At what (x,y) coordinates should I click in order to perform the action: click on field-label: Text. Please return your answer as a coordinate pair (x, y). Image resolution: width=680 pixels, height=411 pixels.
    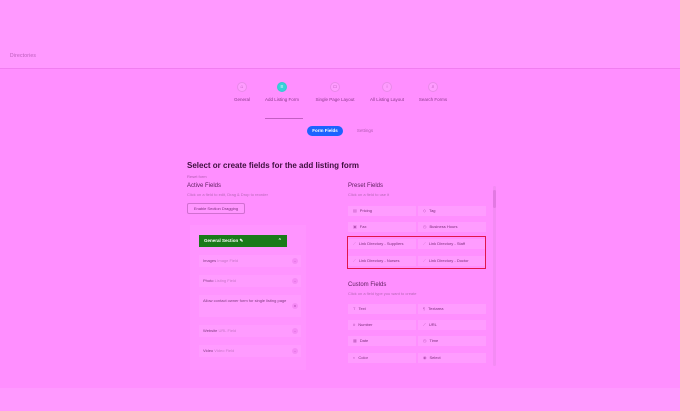
    Looking at the image, I should click on (362, 308).